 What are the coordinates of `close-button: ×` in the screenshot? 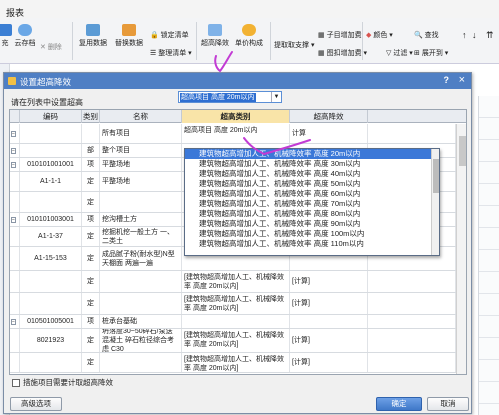 It's located at (462, 80).